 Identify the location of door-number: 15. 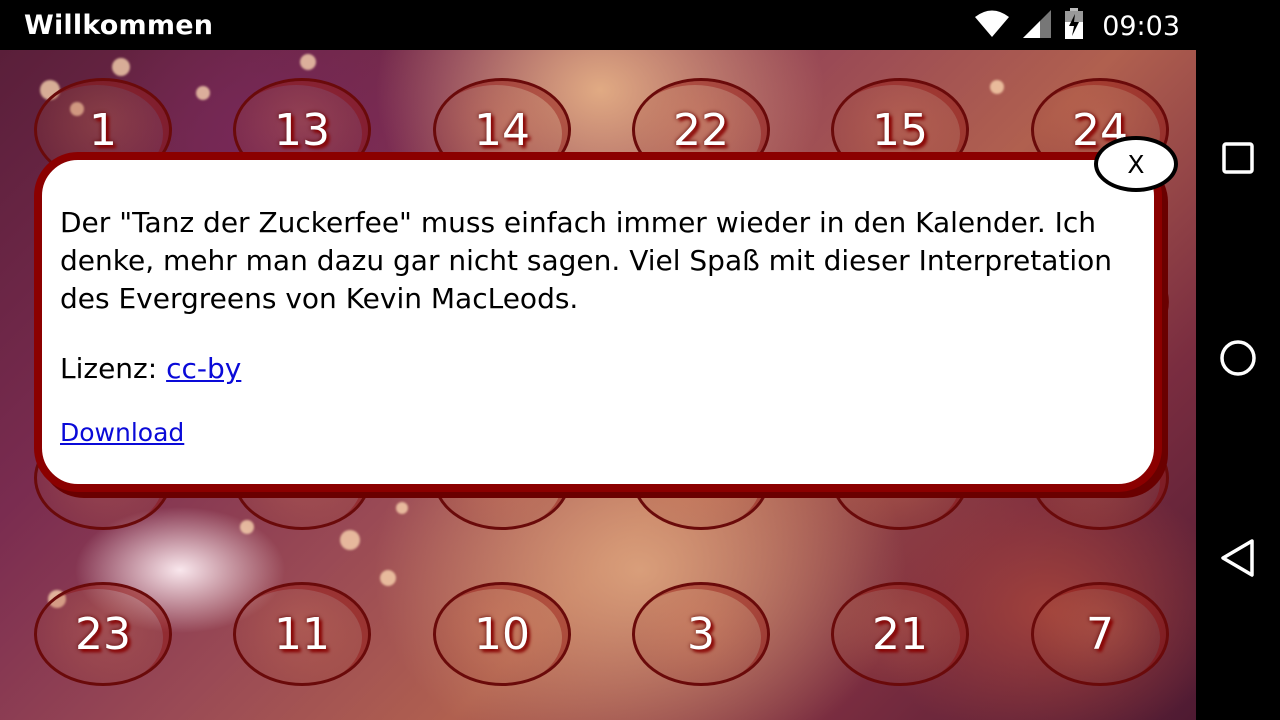
(900, 130).